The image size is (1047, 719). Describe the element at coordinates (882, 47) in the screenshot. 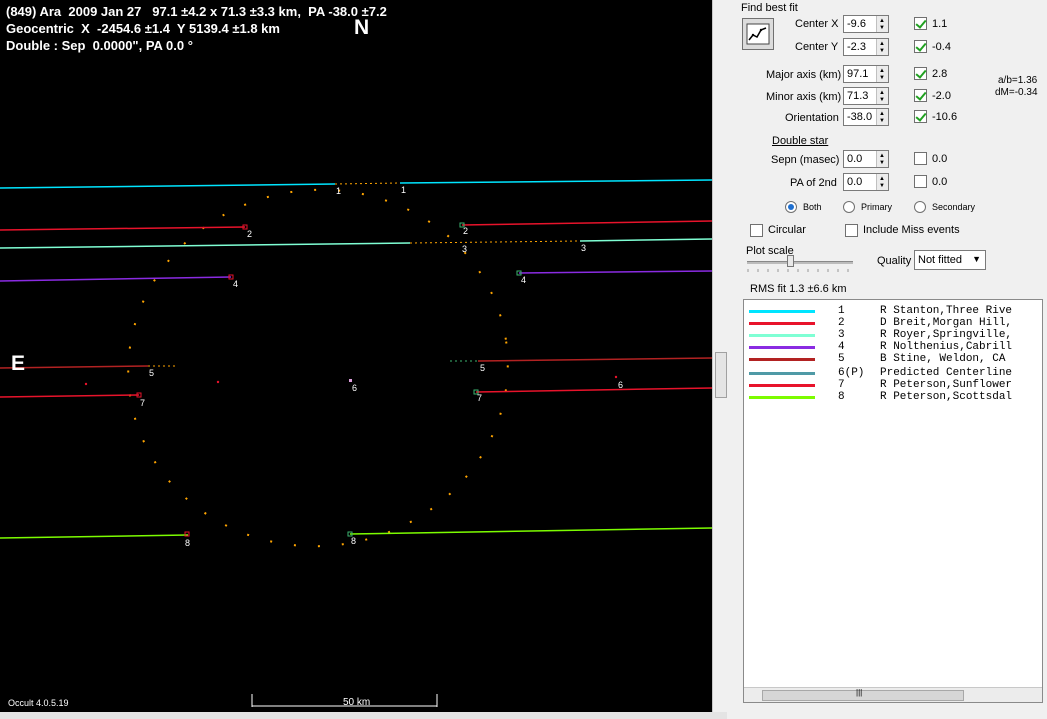

I see `center-y-spin-arrows: ▲ ▼` at that location.